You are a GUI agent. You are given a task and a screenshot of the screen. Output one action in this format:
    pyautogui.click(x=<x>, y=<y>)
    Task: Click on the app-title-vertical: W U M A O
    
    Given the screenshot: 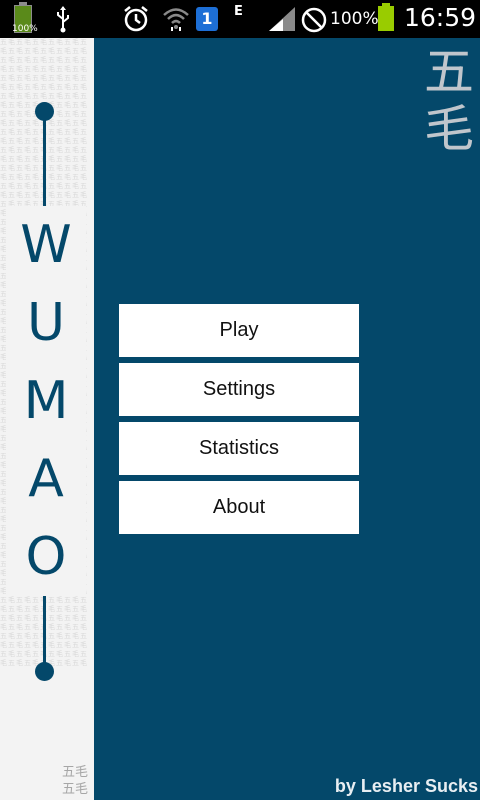 What is the action you would take?
    pyautogui.click(x=46, y=401)
    